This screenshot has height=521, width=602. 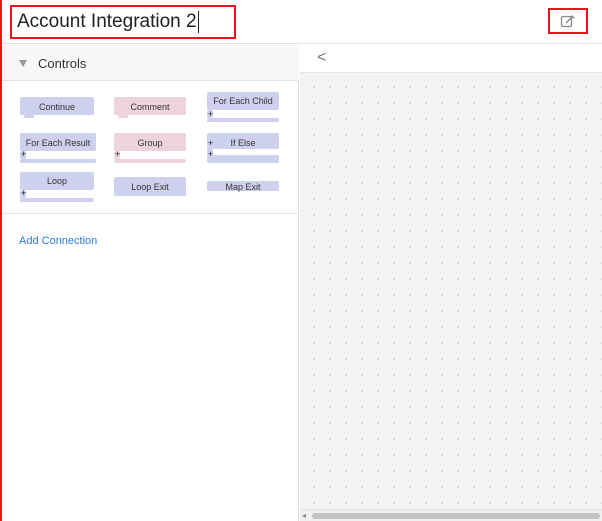 I want to click on header-bar: Account Integration 2, so click(x=302, y=22).